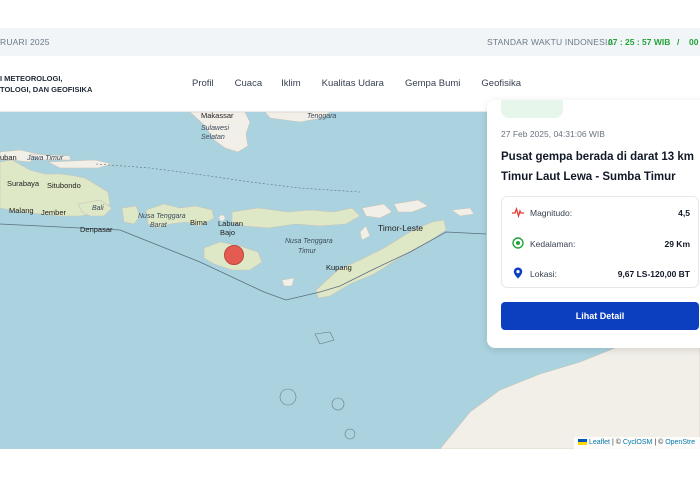 The width and height of the screenshot is (700, 500). What do you see at coordinates (228, 232) in the screenshot?
I see `map-label-labuan-2: Bajo` at bounding box center [228, 232].